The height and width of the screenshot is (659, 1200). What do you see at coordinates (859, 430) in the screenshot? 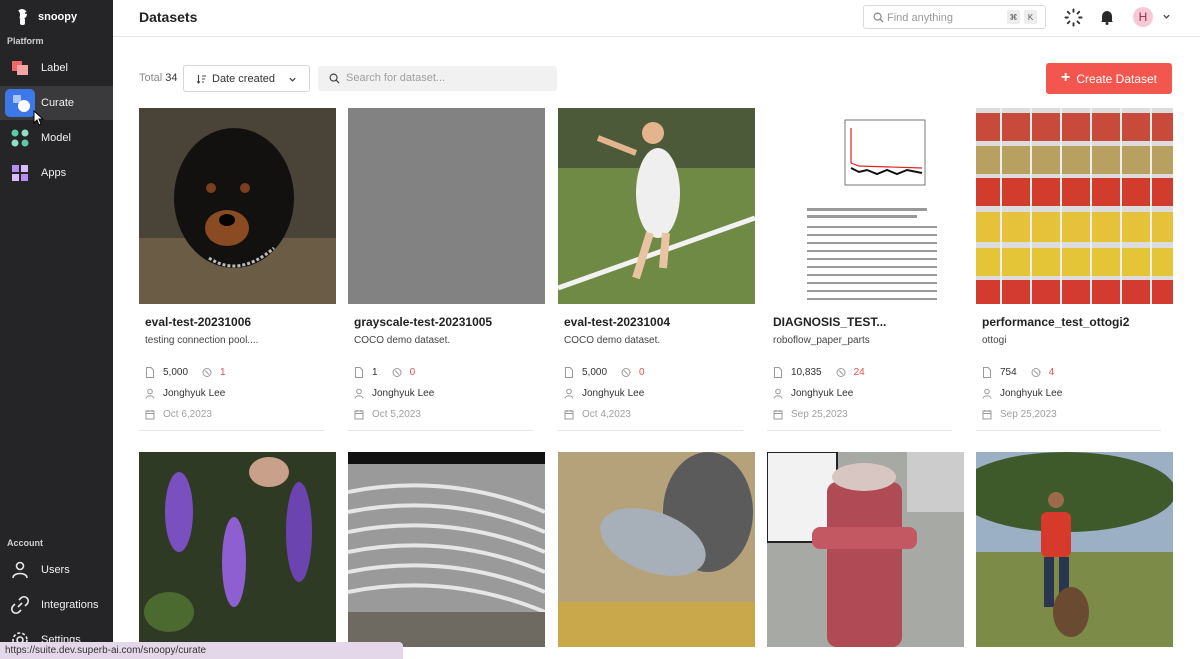
I see `card-divider` at bounding box center [859, 430].